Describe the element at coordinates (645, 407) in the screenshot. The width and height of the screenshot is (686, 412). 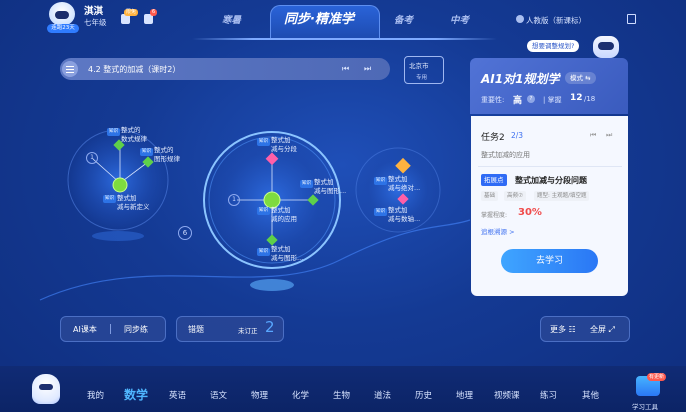
I see `study-tools-label: 学习工具` at that location.